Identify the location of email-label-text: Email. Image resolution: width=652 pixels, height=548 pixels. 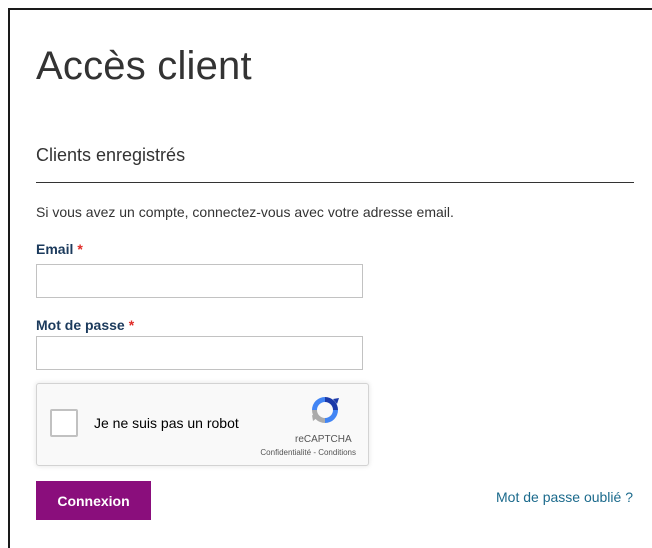
(55, 249).